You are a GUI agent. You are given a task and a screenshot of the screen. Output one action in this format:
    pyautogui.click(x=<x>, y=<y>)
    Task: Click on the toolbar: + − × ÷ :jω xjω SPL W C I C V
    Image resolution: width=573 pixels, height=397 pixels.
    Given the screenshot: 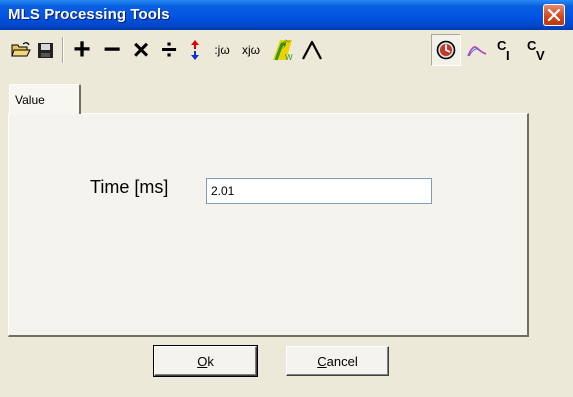 What is the action you would take?
    pyautogui.click(x=286, y=50)
    